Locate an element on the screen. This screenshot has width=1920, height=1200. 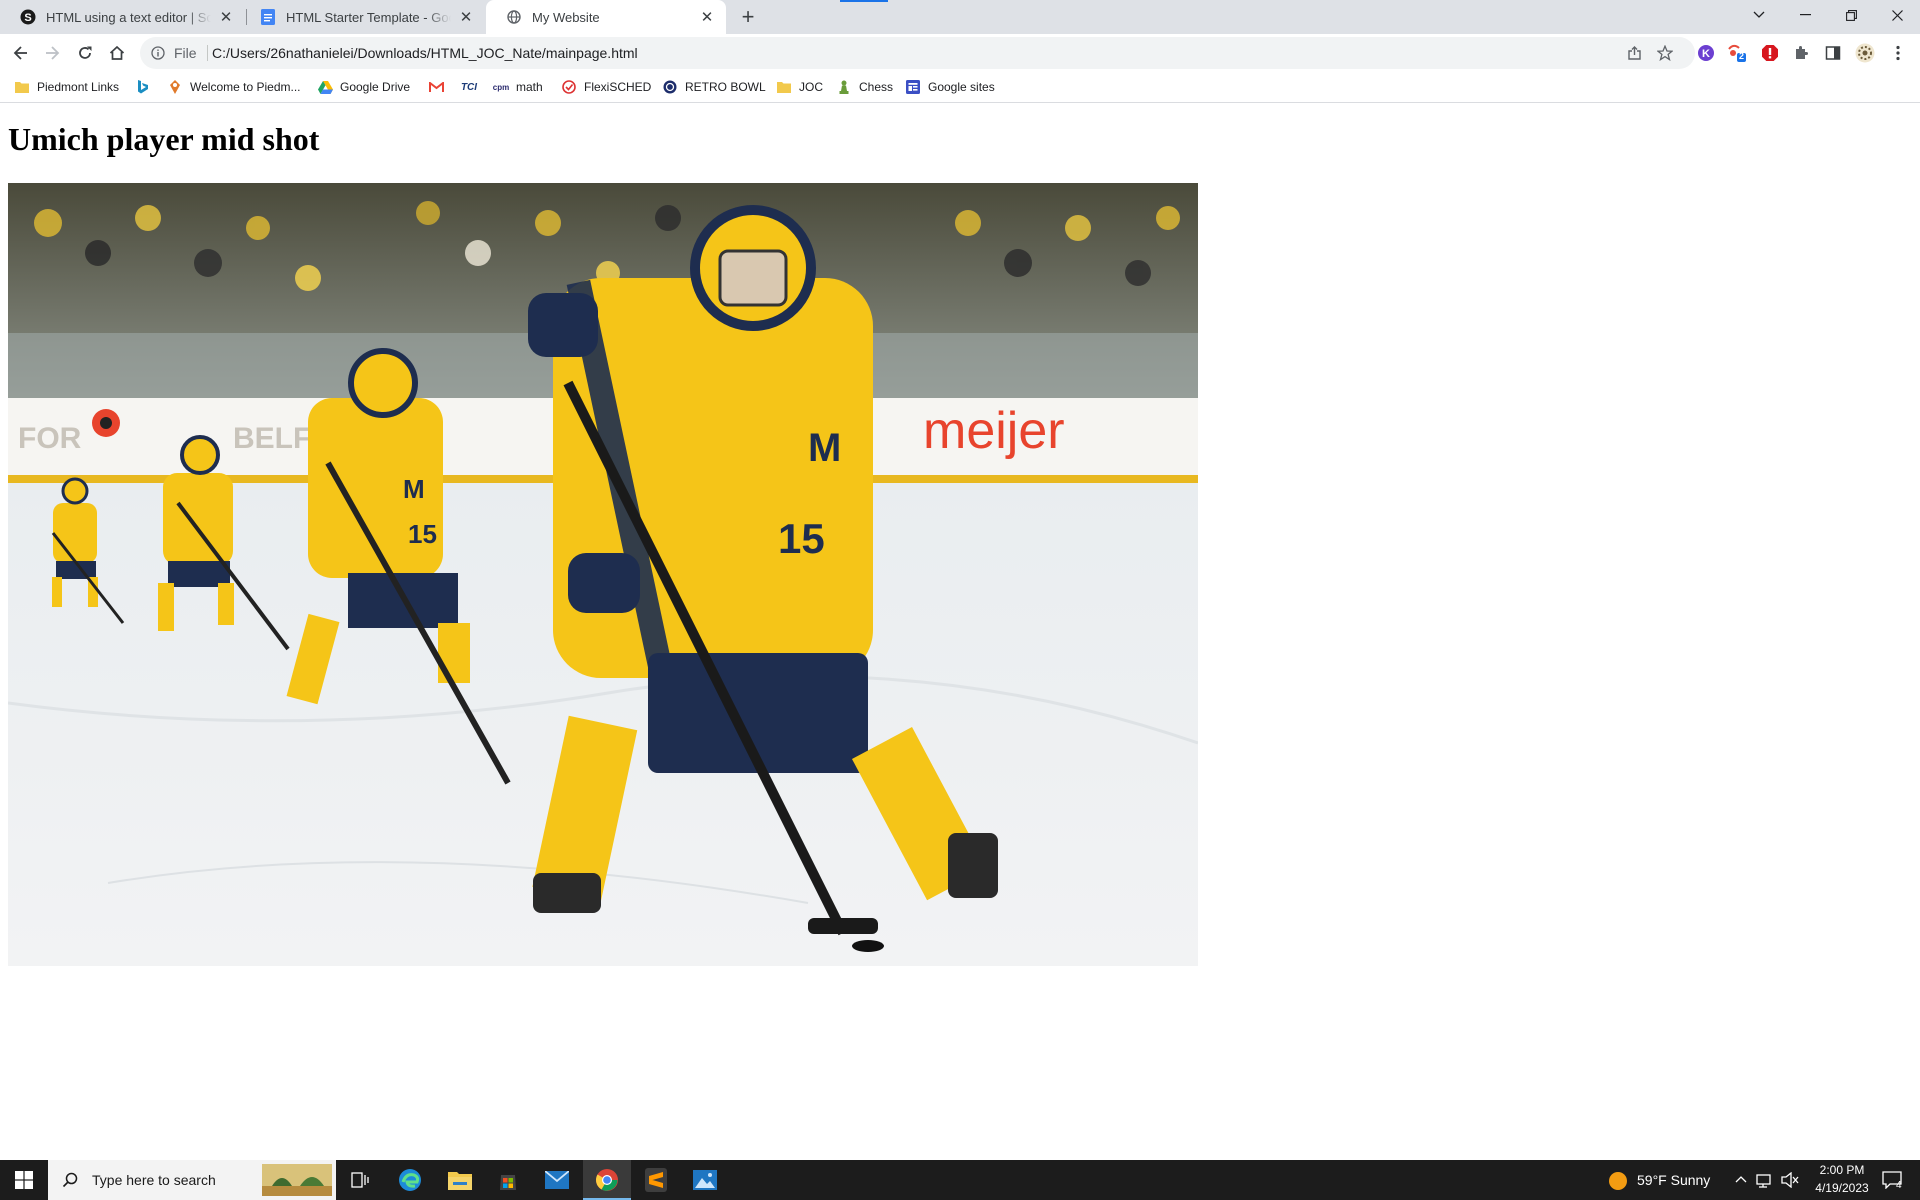
tab-html-starter-template: HTML Starter Template - Google ✕ is located at coordinates (362, 17).